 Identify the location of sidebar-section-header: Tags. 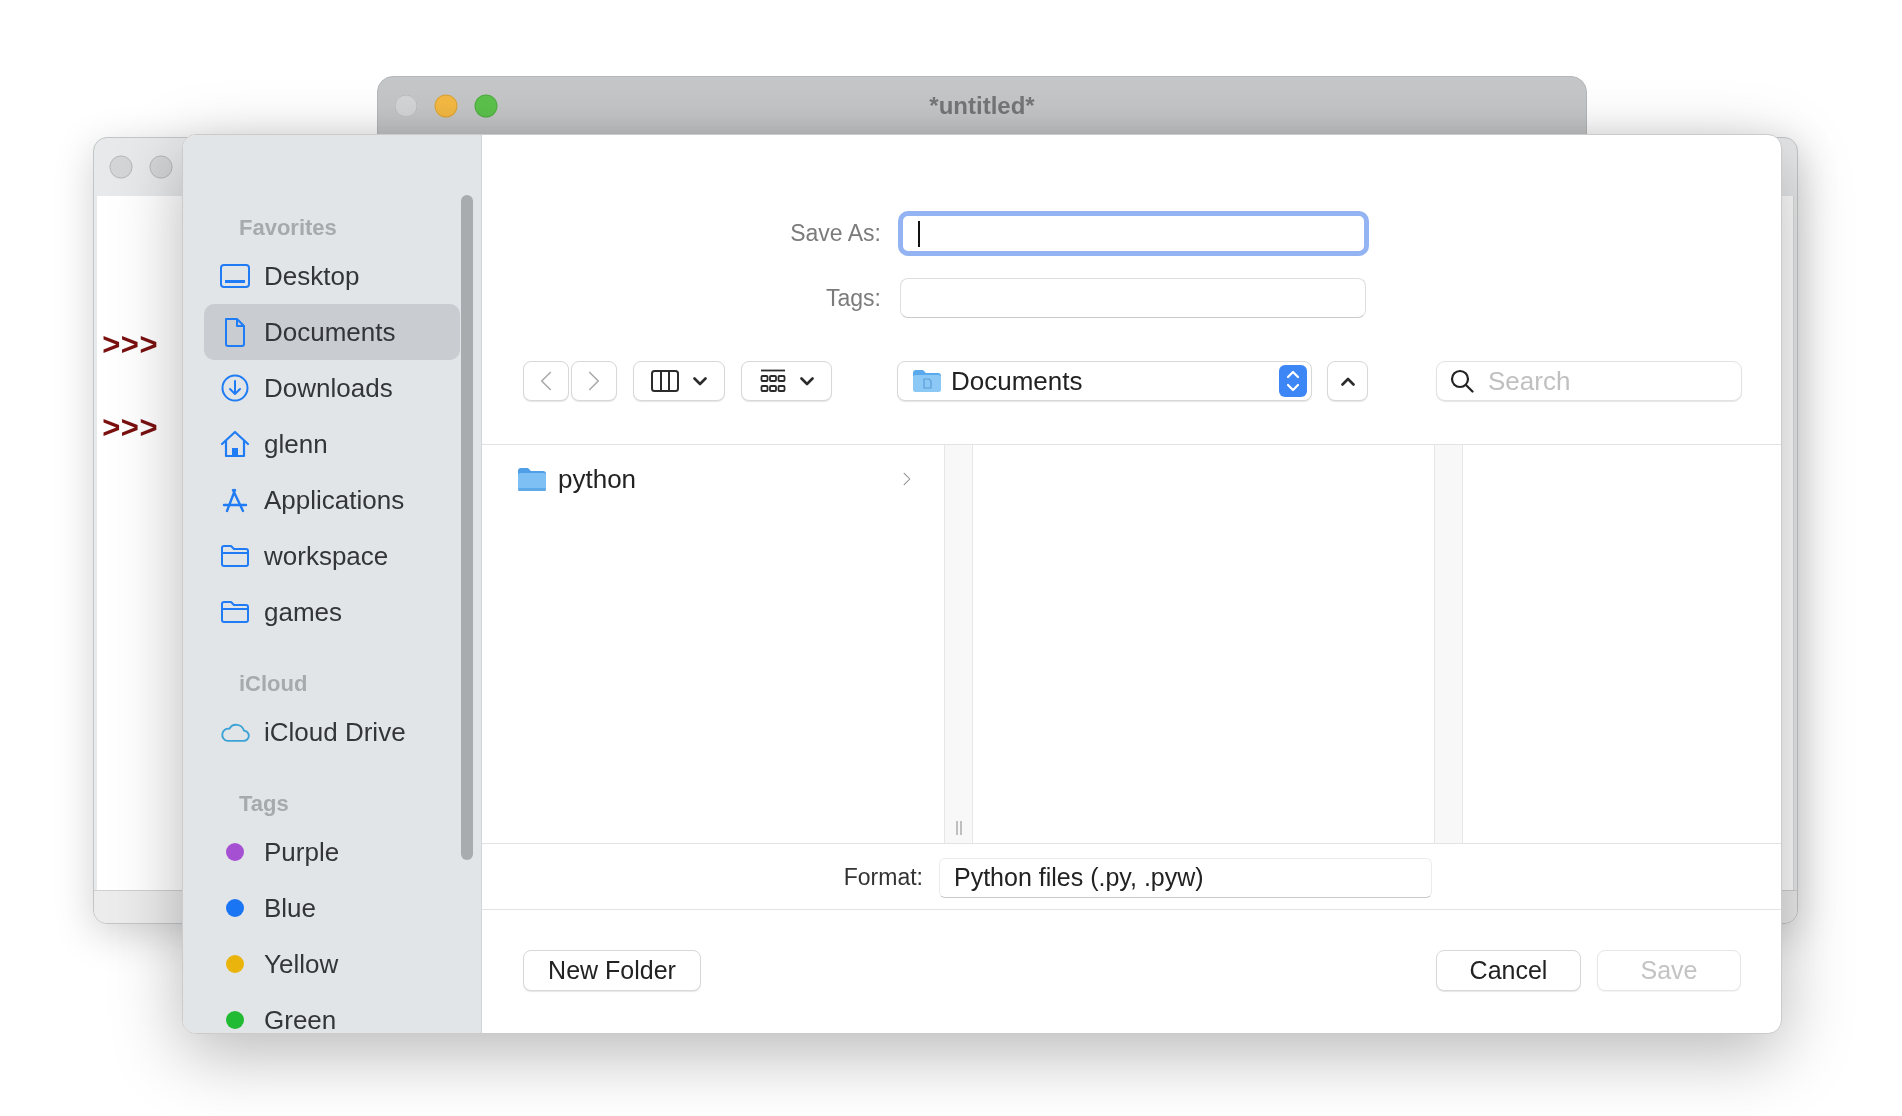
(264, 804).